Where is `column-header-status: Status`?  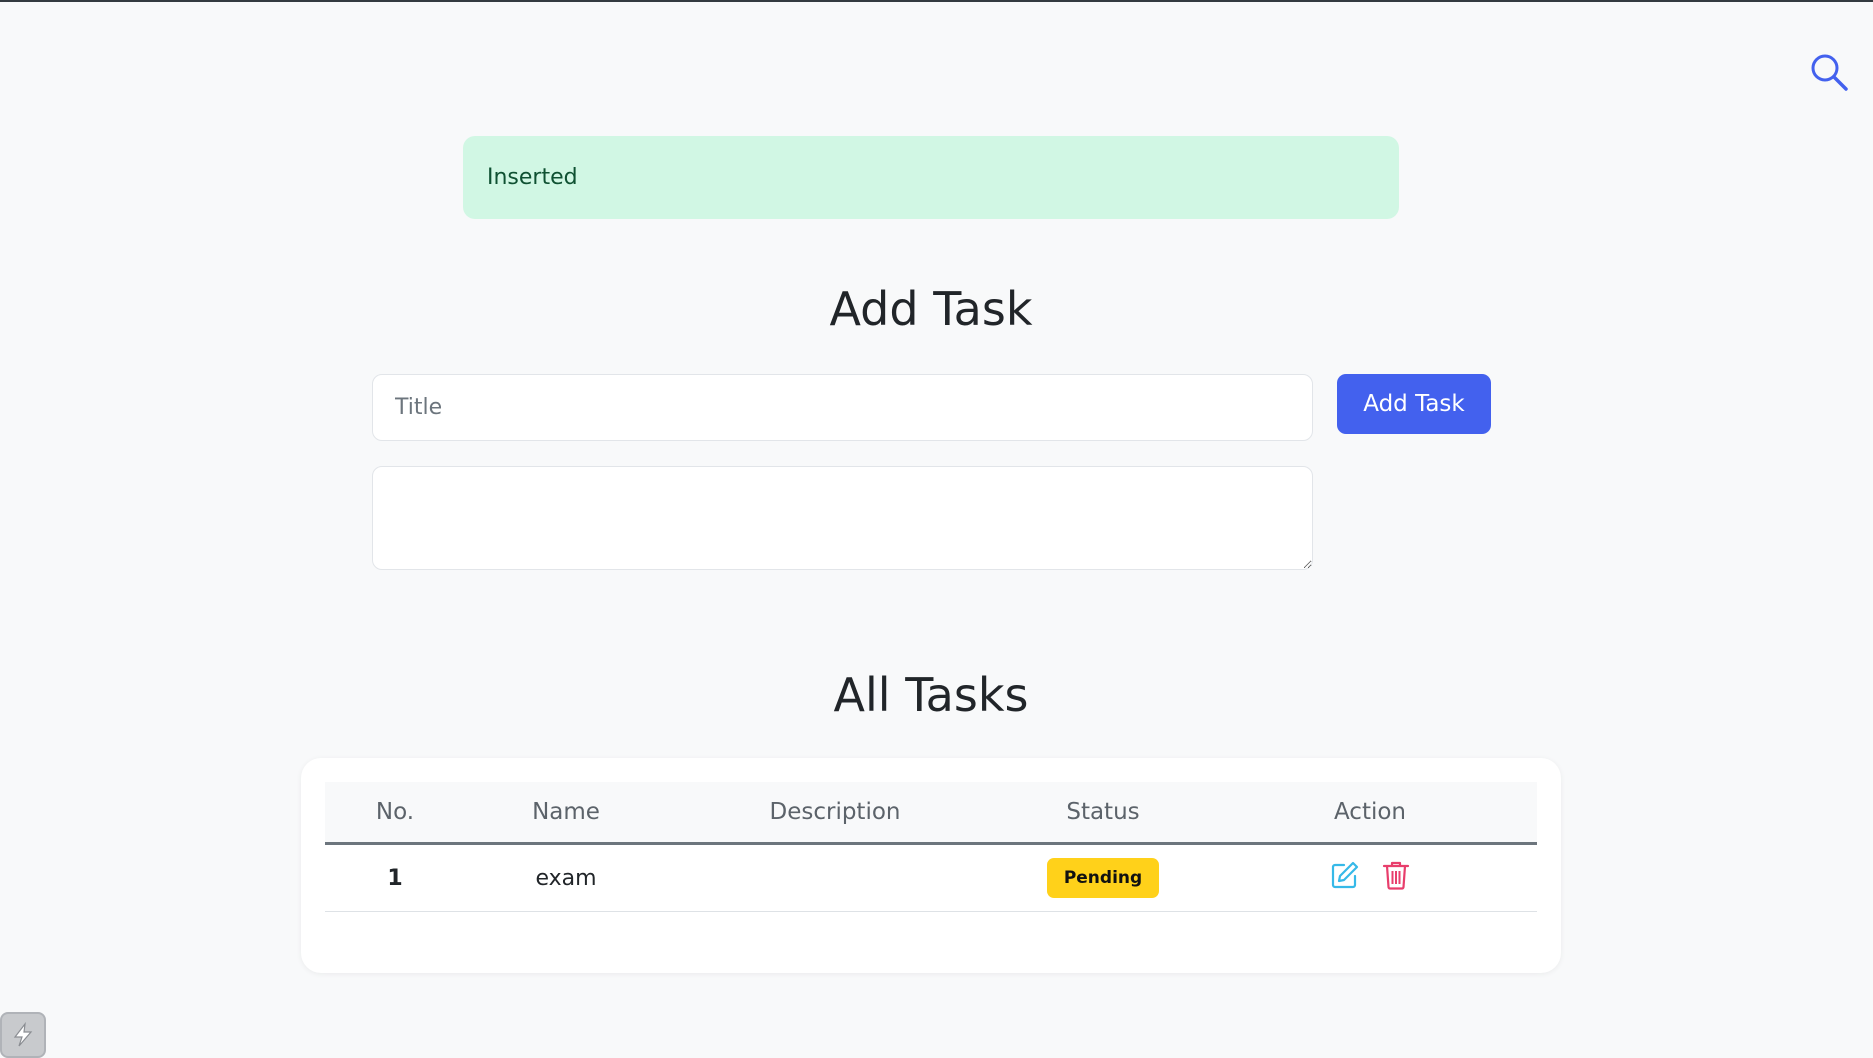
column-header-status: Status is located at coordinates (1103, 813).